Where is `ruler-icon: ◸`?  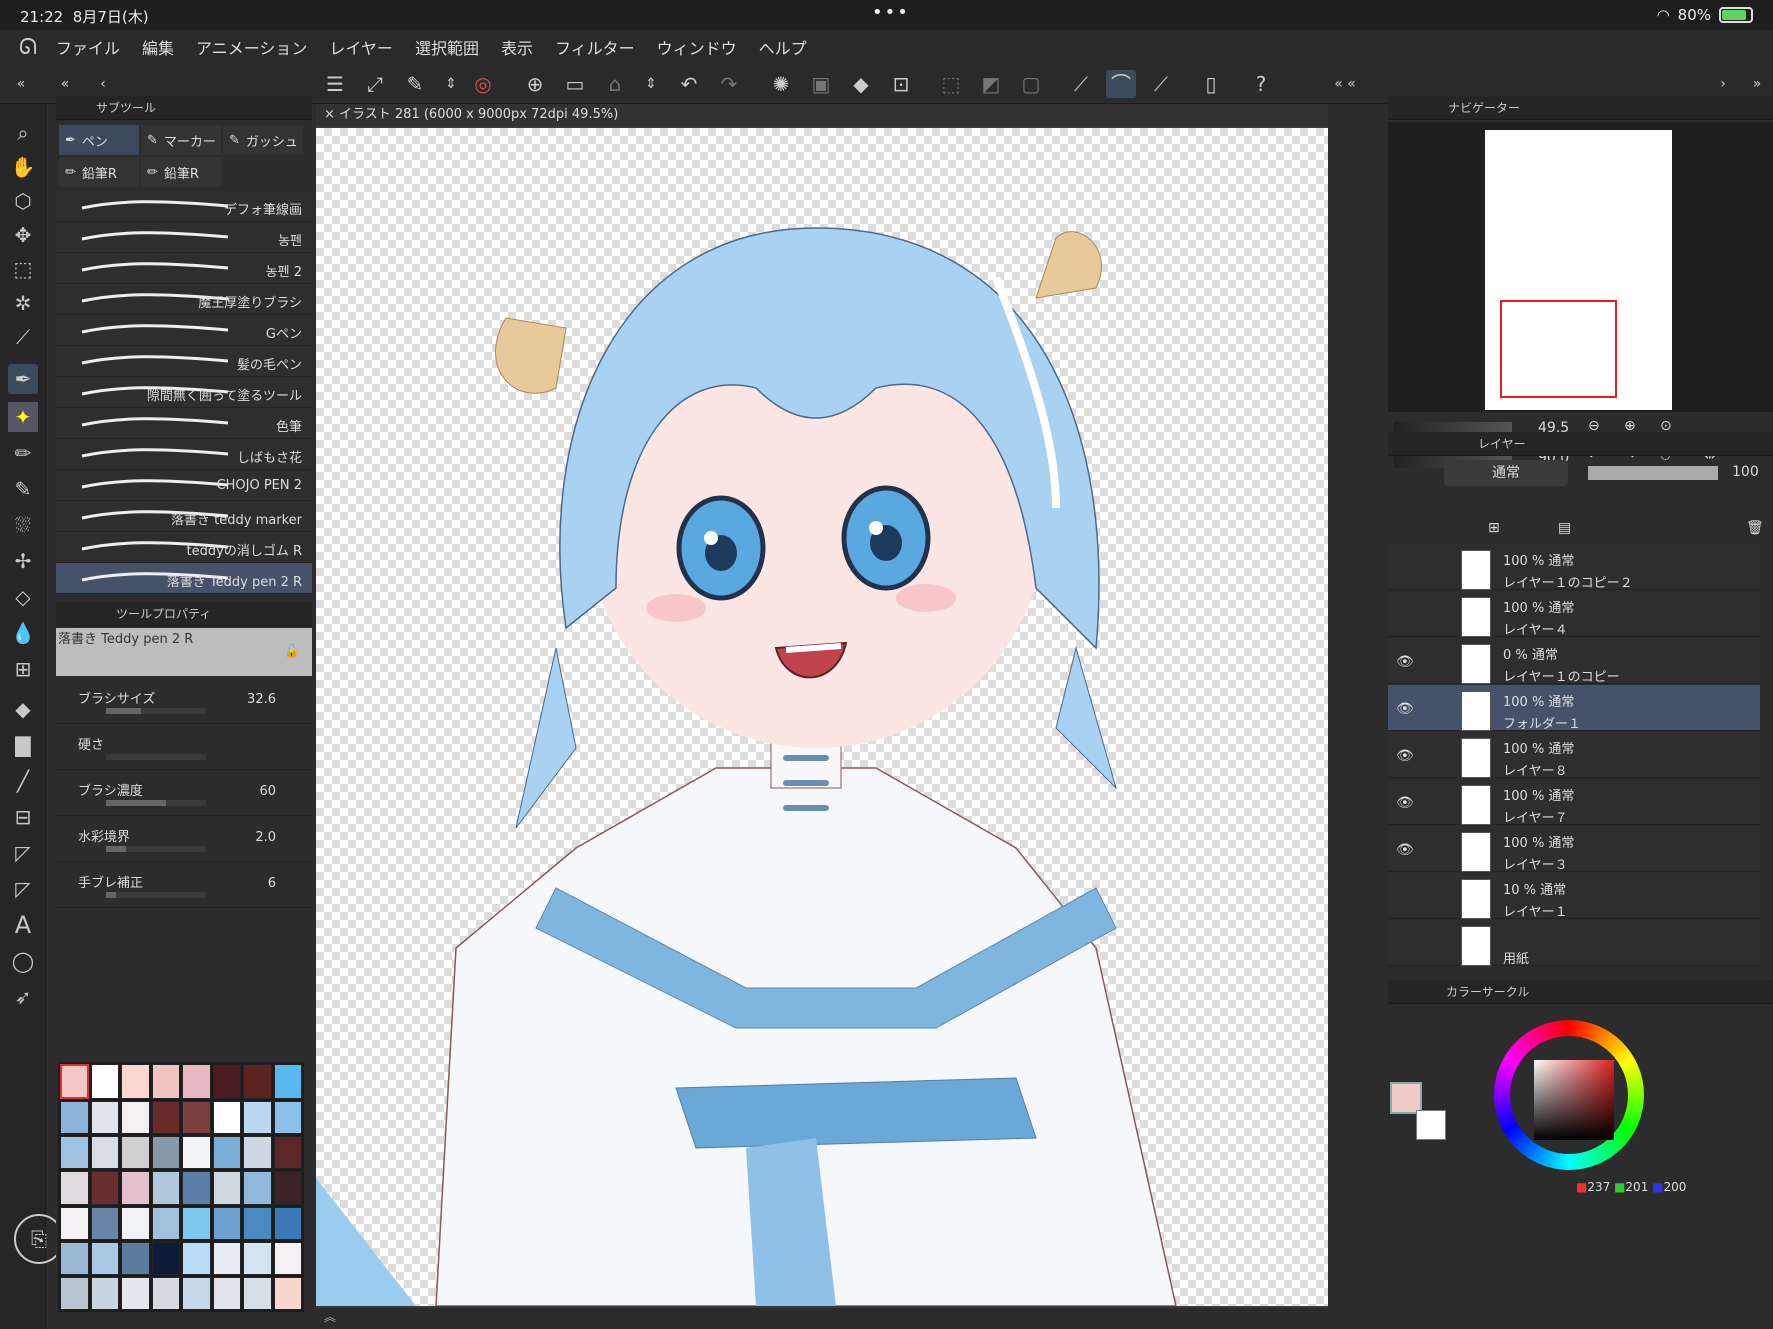 ruler-icon: ◸ is located at coordinates (23, 853).